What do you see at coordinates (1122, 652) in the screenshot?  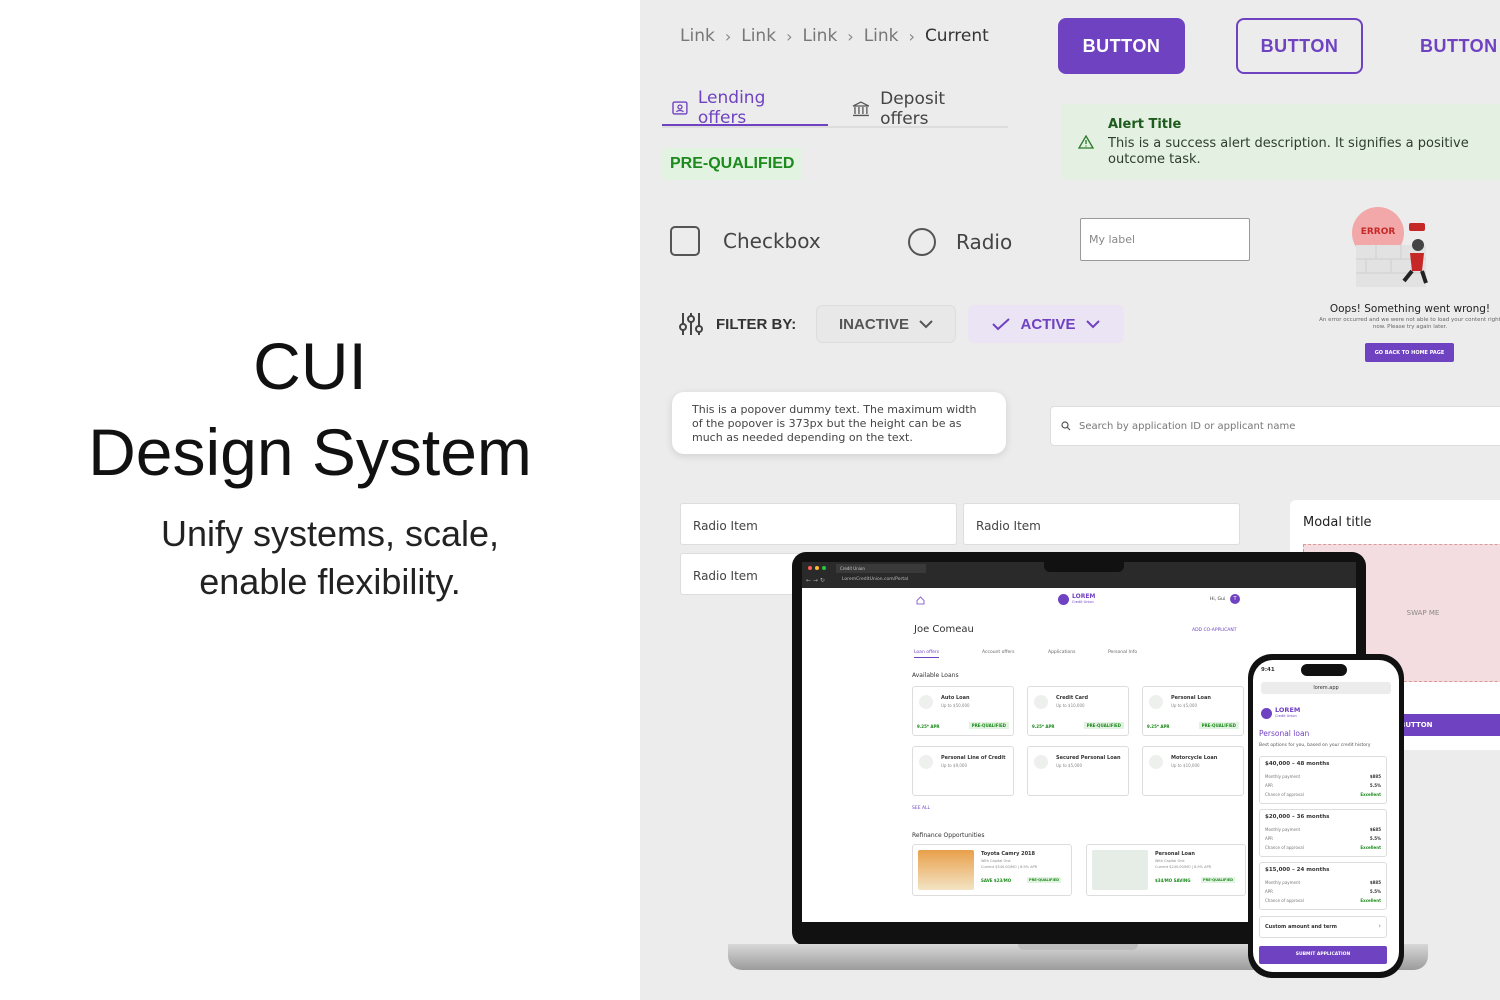 I see `tab-personal-info: Personal Info` at bounding box center [1122, 652].